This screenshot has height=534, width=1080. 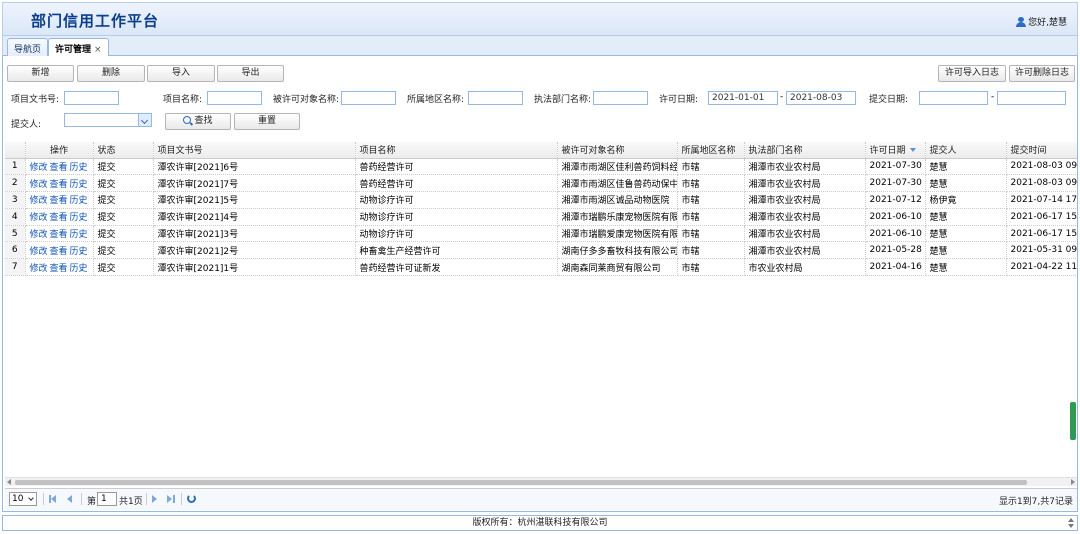 I want to click on license-date-from-input: 2021-01-01, so click(x=743, y=98).